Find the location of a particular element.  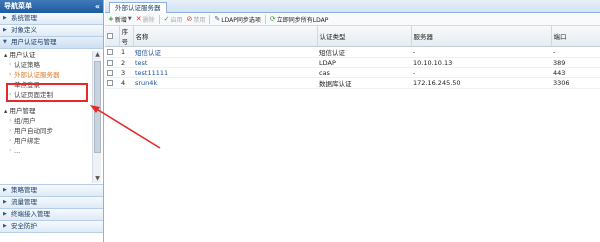

scrollbar-thumb is located at coordinates (97, 107).